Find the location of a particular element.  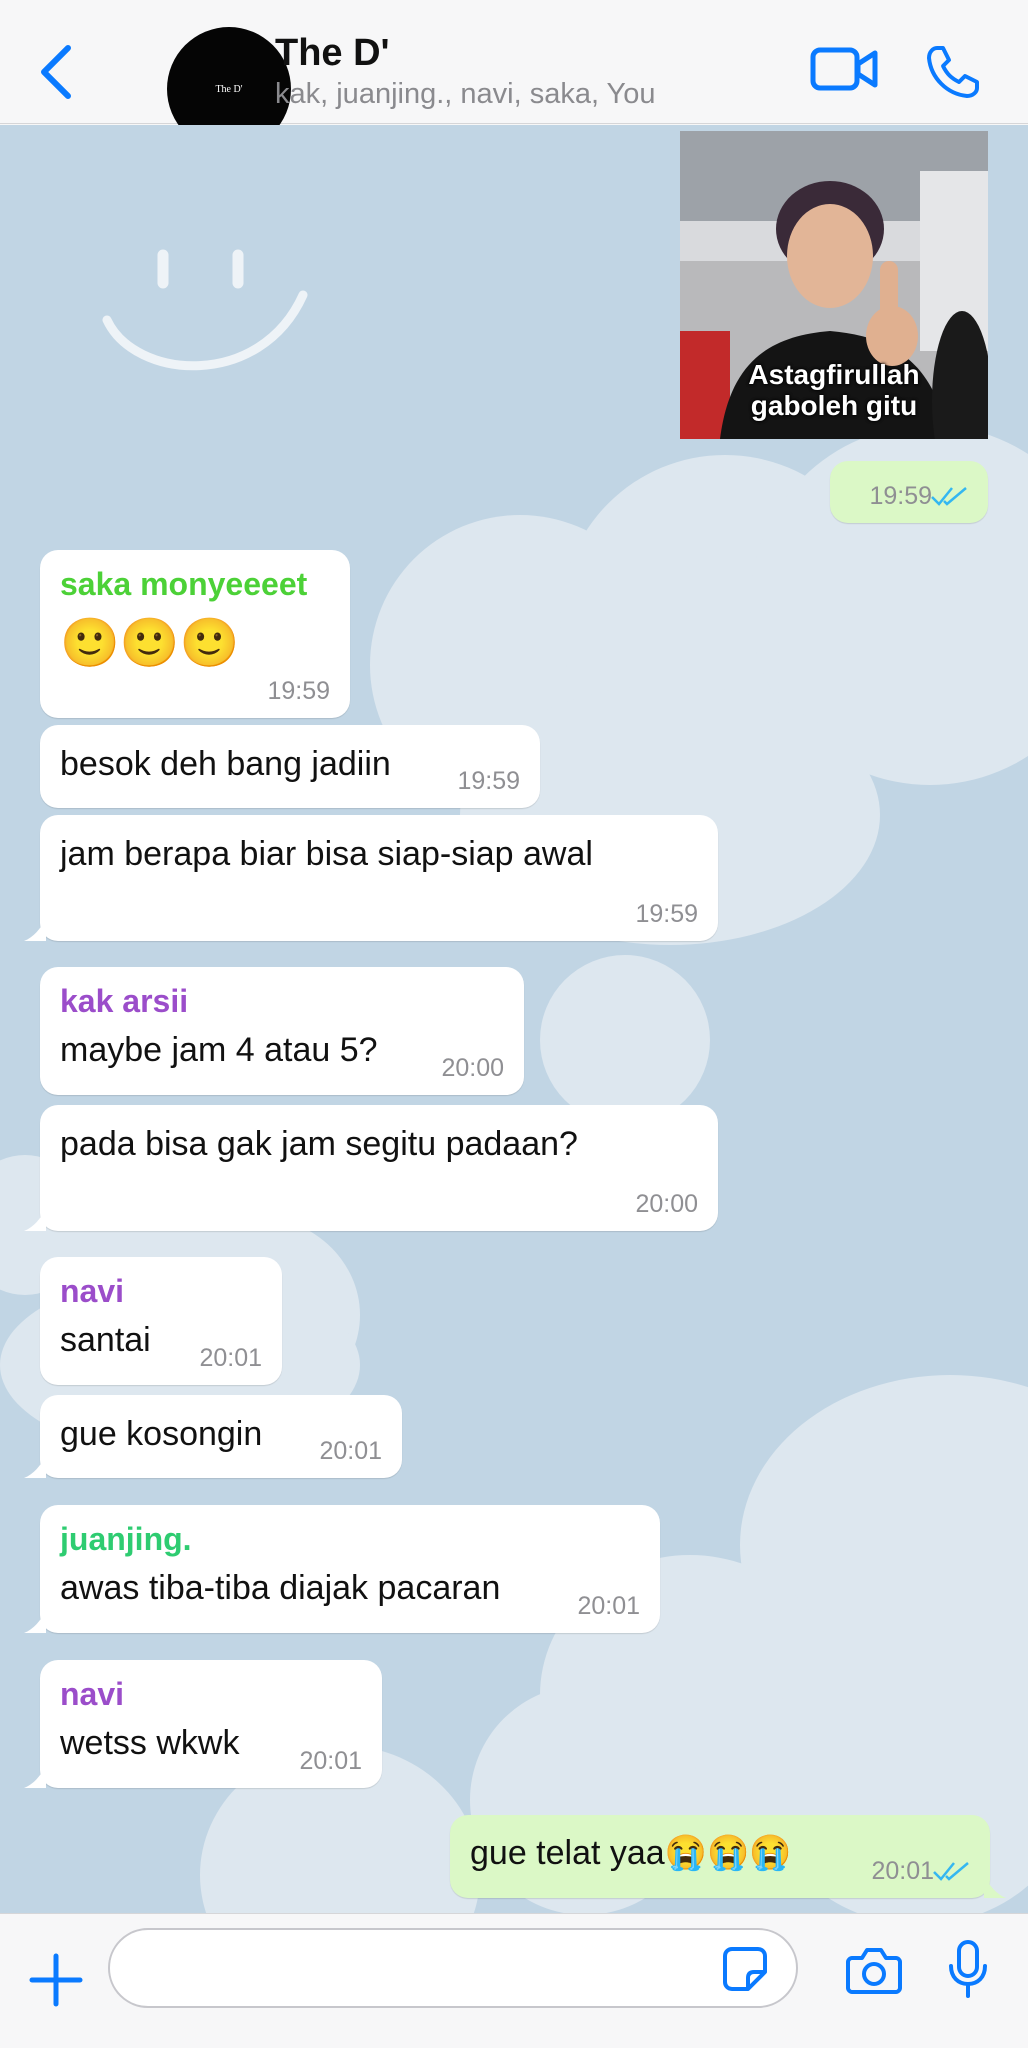

message-text: pada bisa gak jam segitu padaan? is located at coordinates (319, 1144).